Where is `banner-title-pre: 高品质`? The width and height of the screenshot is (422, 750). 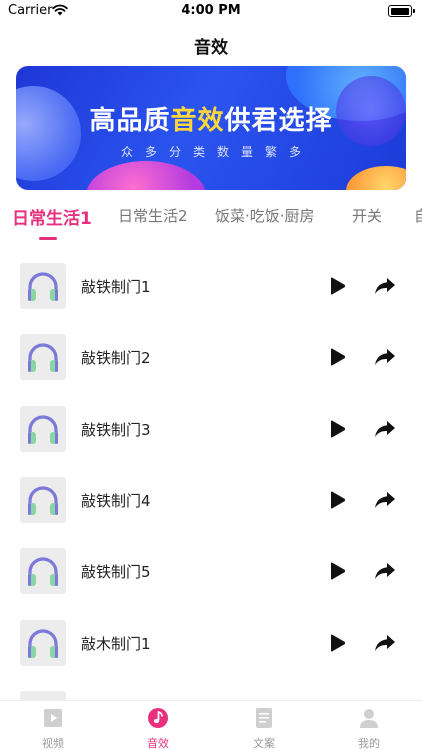 banner-title-pre: 高品质 is located at coordinates (130, 121).